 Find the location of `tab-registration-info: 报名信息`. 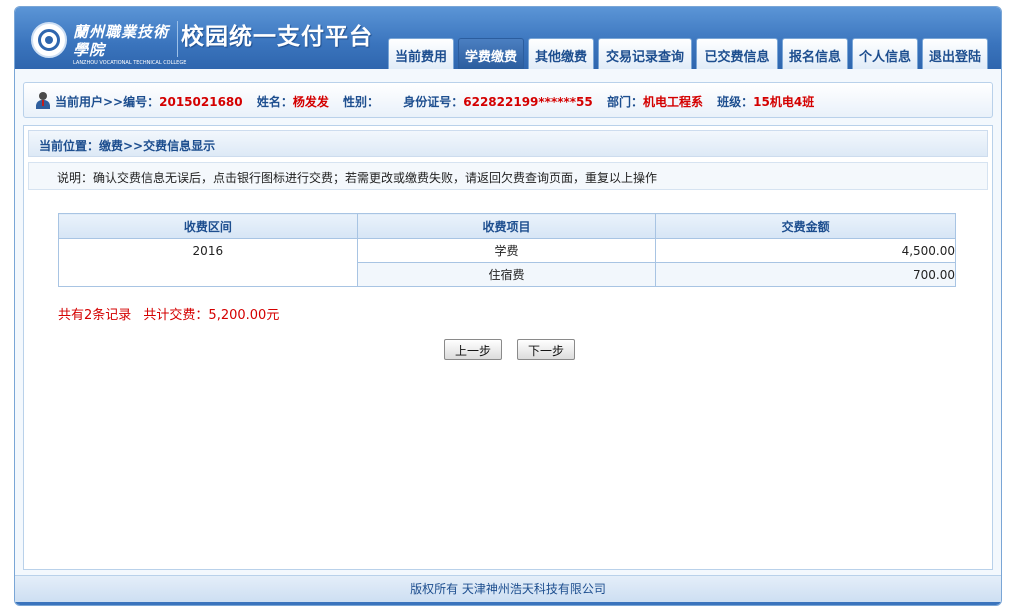

tab-registration-info: 报名信息 is located at coordinates (815, 53).